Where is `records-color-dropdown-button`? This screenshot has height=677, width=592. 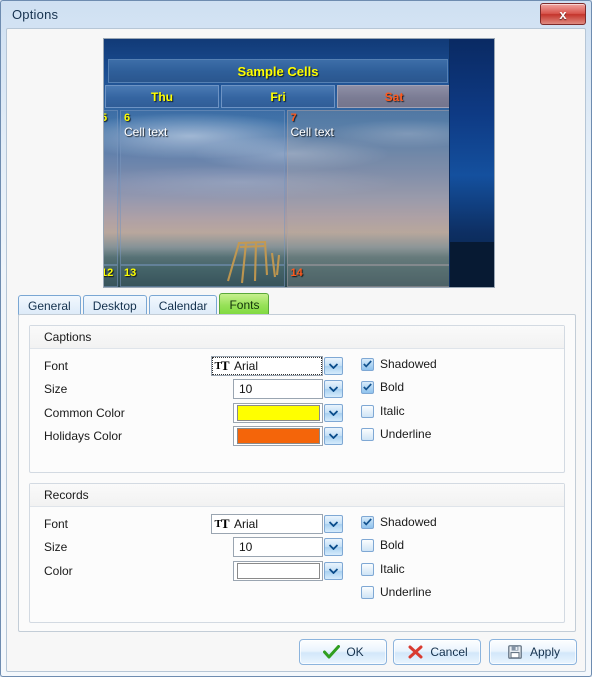
records-color-dropdown-button is located at coordinates (333, 571).